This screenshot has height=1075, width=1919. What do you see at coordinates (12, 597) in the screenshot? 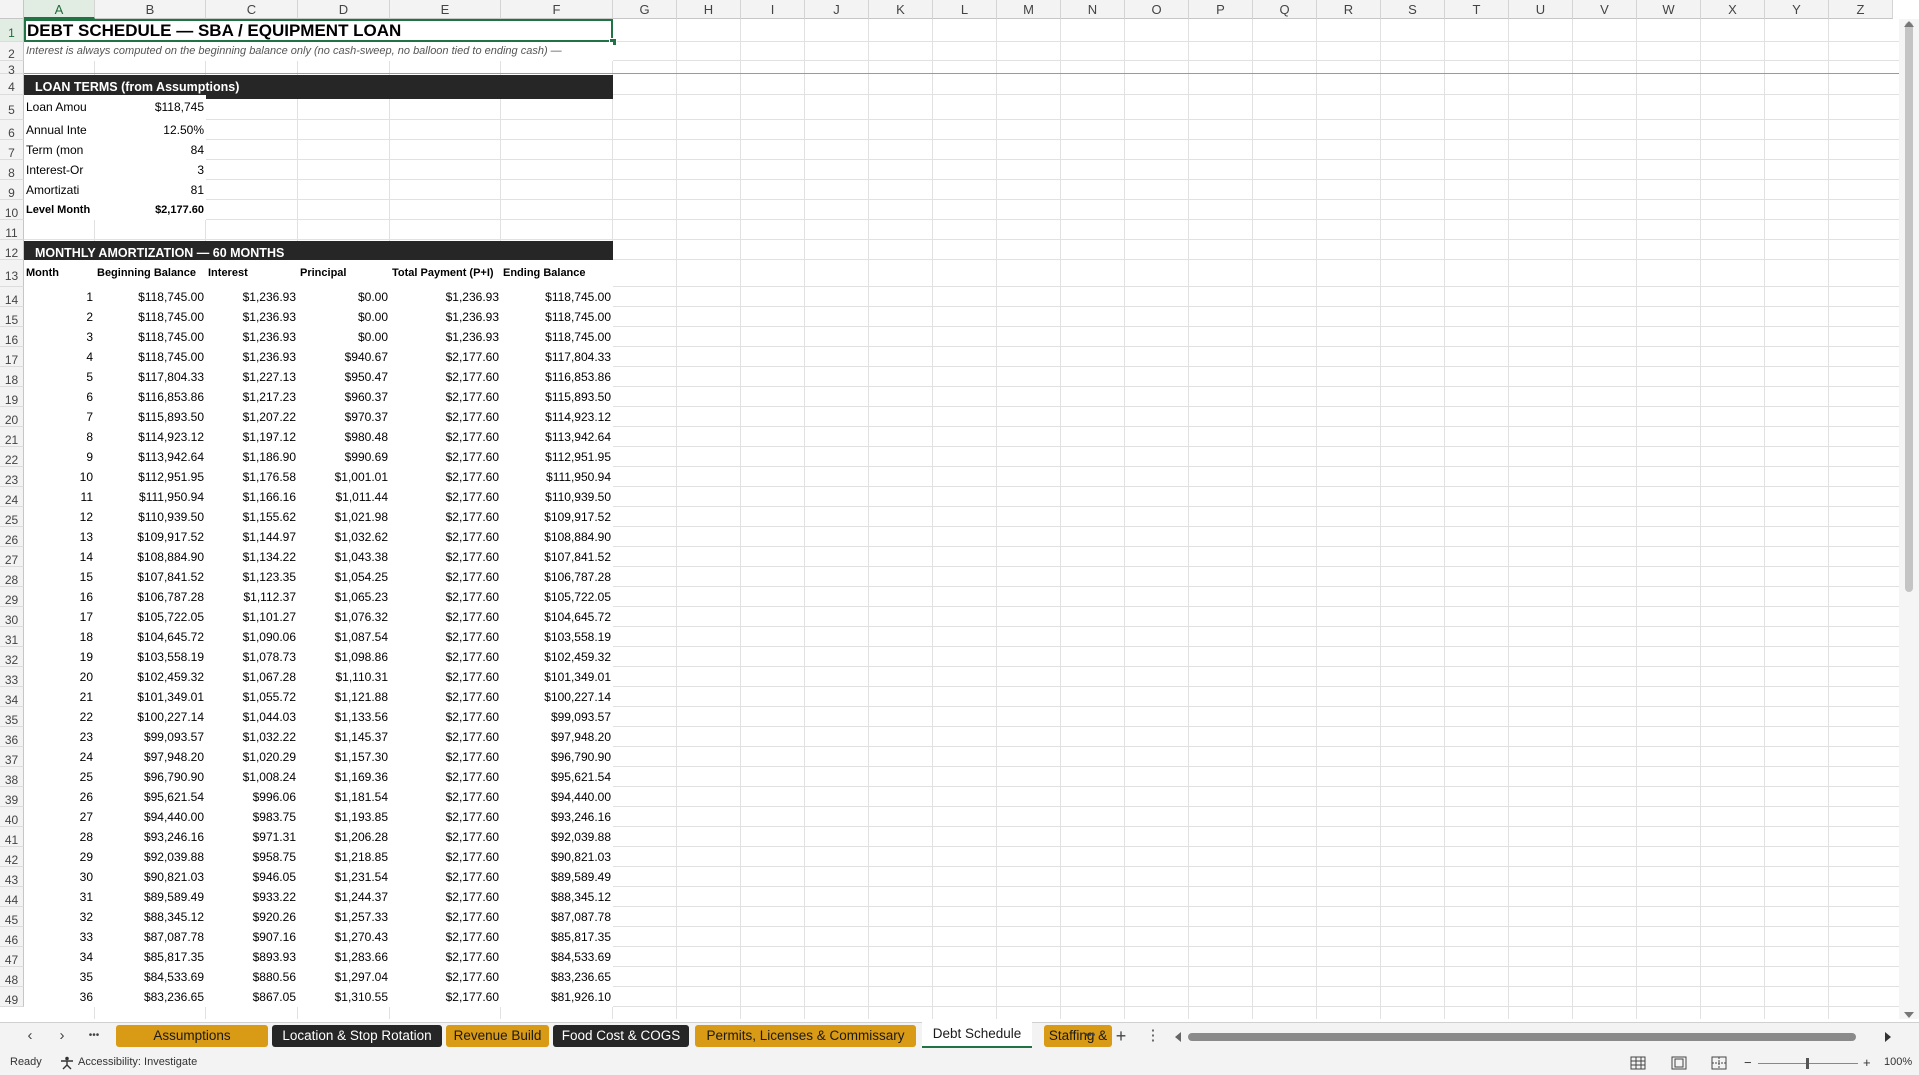
I see `row-header-29: 29` at bounding box center [12, 597].